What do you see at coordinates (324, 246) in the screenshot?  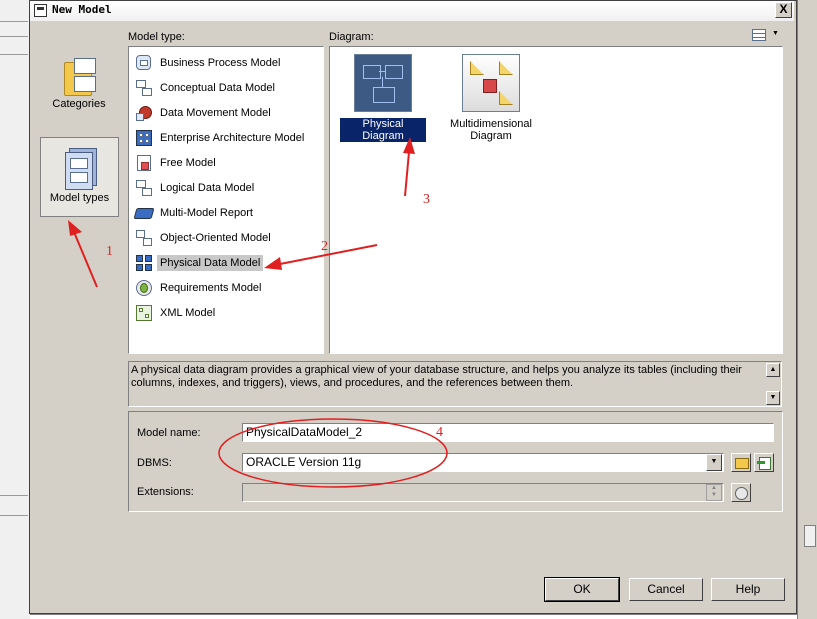 I see `annotation-number-2: 2` at bounding box center [324, 246].